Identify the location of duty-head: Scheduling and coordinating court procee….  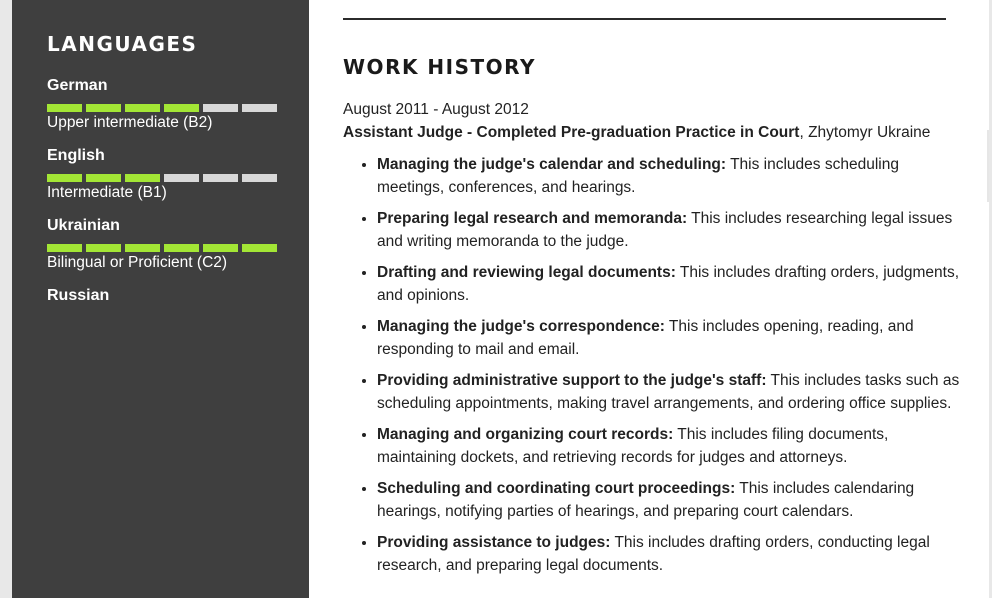
(556, 488).